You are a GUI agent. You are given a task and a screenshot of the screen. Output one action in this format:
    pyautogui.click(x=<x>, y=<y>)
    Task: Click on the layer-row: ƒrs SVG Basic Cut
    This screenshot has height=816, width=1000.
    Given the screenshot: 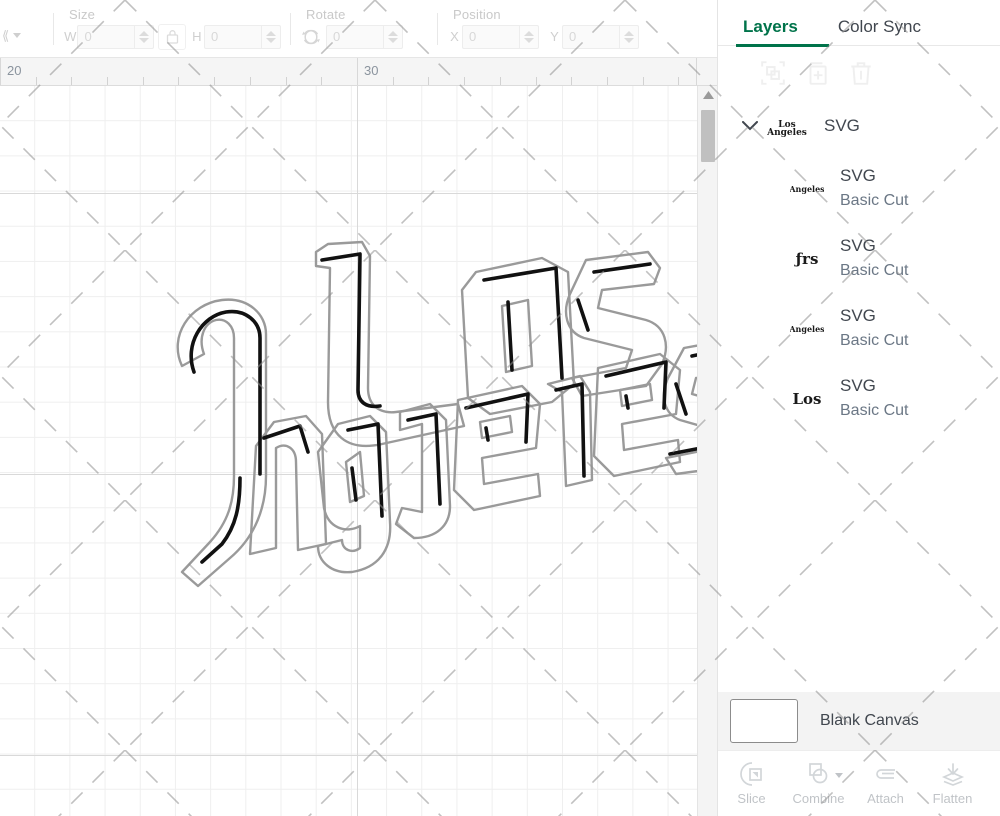 What is the action you would take?
    pyautogui.click(x=859, y=258)
    